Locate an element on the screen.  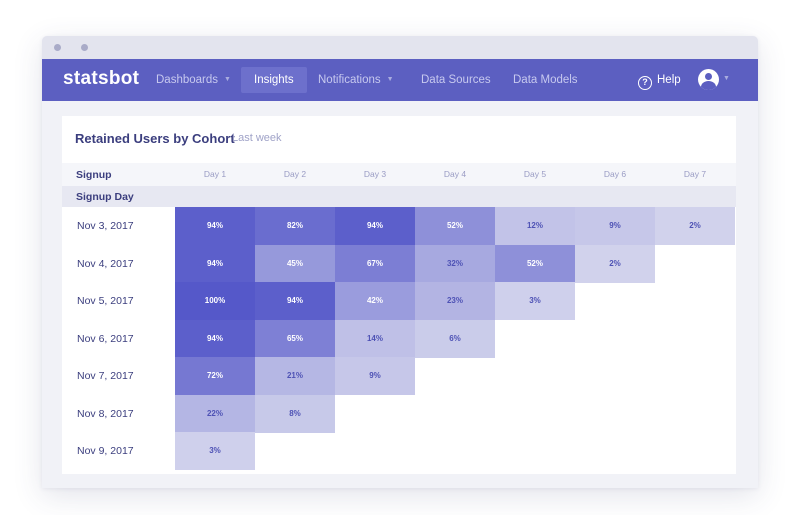
report-title: Retained Users by Cohort is located at coordinates (155, 138).